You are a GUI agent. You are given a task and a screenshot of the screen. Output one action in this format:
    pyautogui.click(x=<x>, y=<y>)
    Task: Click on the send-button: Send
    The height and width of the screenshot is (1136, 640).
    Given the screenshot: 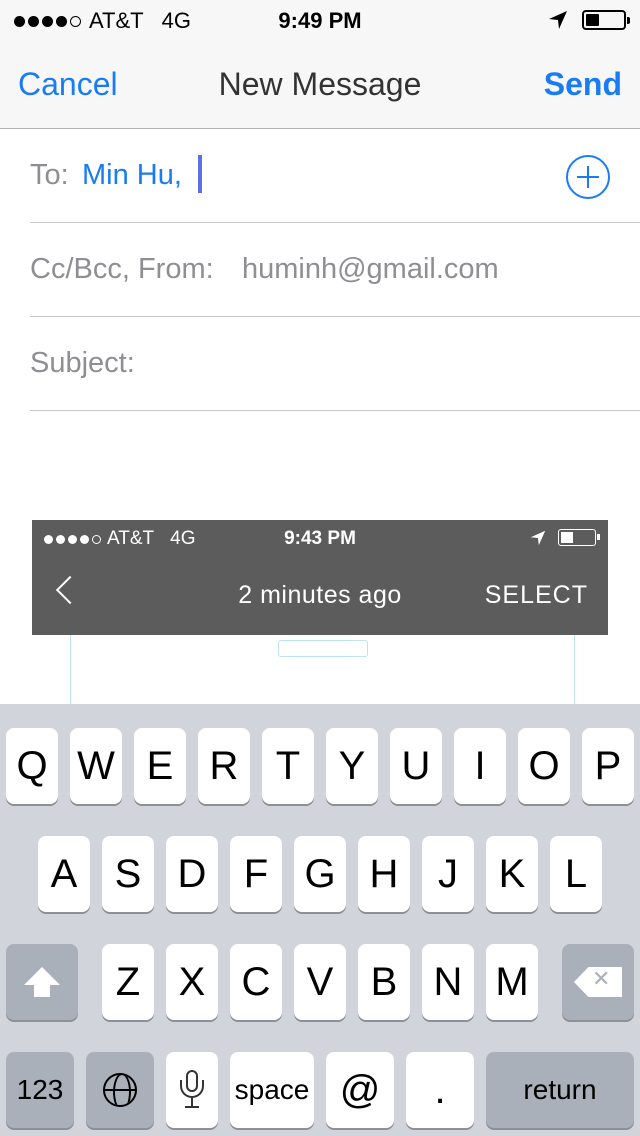 What is the action you would take?
    pyautogui.click(x=583, y=84)
    